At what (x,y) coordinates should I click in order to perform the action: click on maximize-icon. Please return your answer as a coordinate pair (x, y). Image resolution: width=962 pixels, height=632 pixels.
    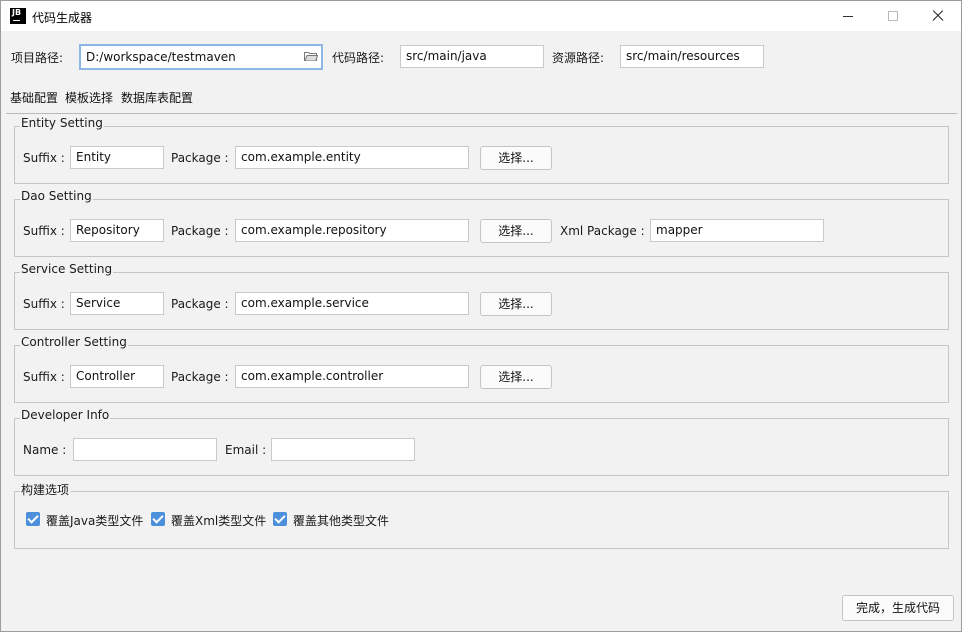
    Looking at the image, I should click on (893, 16).